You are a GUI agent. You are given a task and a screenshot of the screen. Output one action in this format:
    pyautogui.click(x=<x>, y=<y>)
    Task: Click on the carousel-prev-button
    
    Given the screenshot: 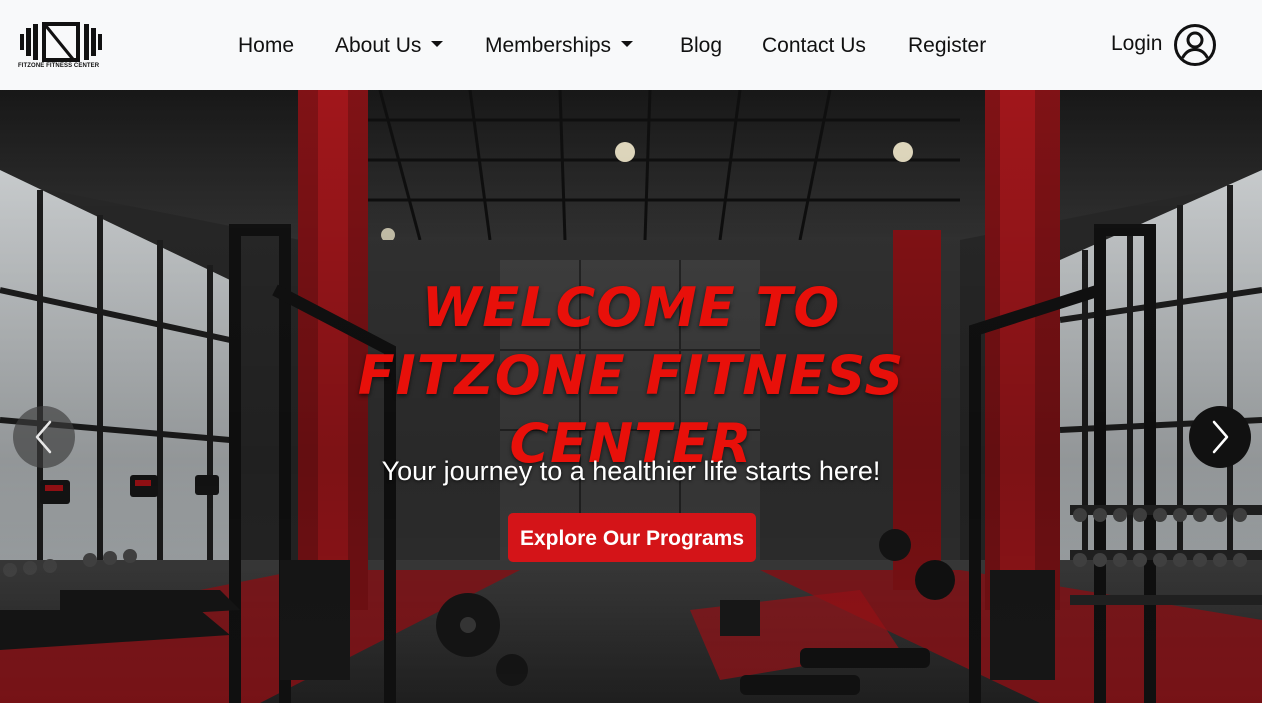 What is the action you would take?
    pyautogui.click(x=44, y=437)
    